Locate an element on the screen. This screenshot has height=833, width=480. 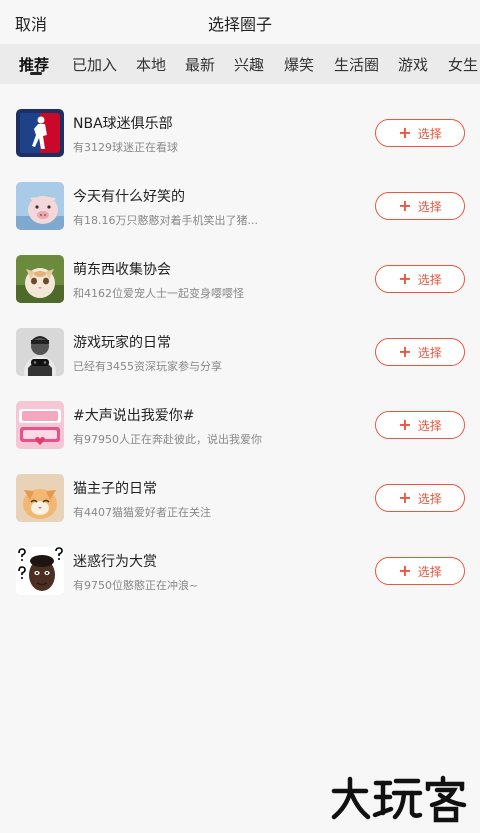
list-item: #大声说出我爱你# 有97950人正在奔赴彼此，说出我爱你 + 选择 is located at coordinates (240, 437).